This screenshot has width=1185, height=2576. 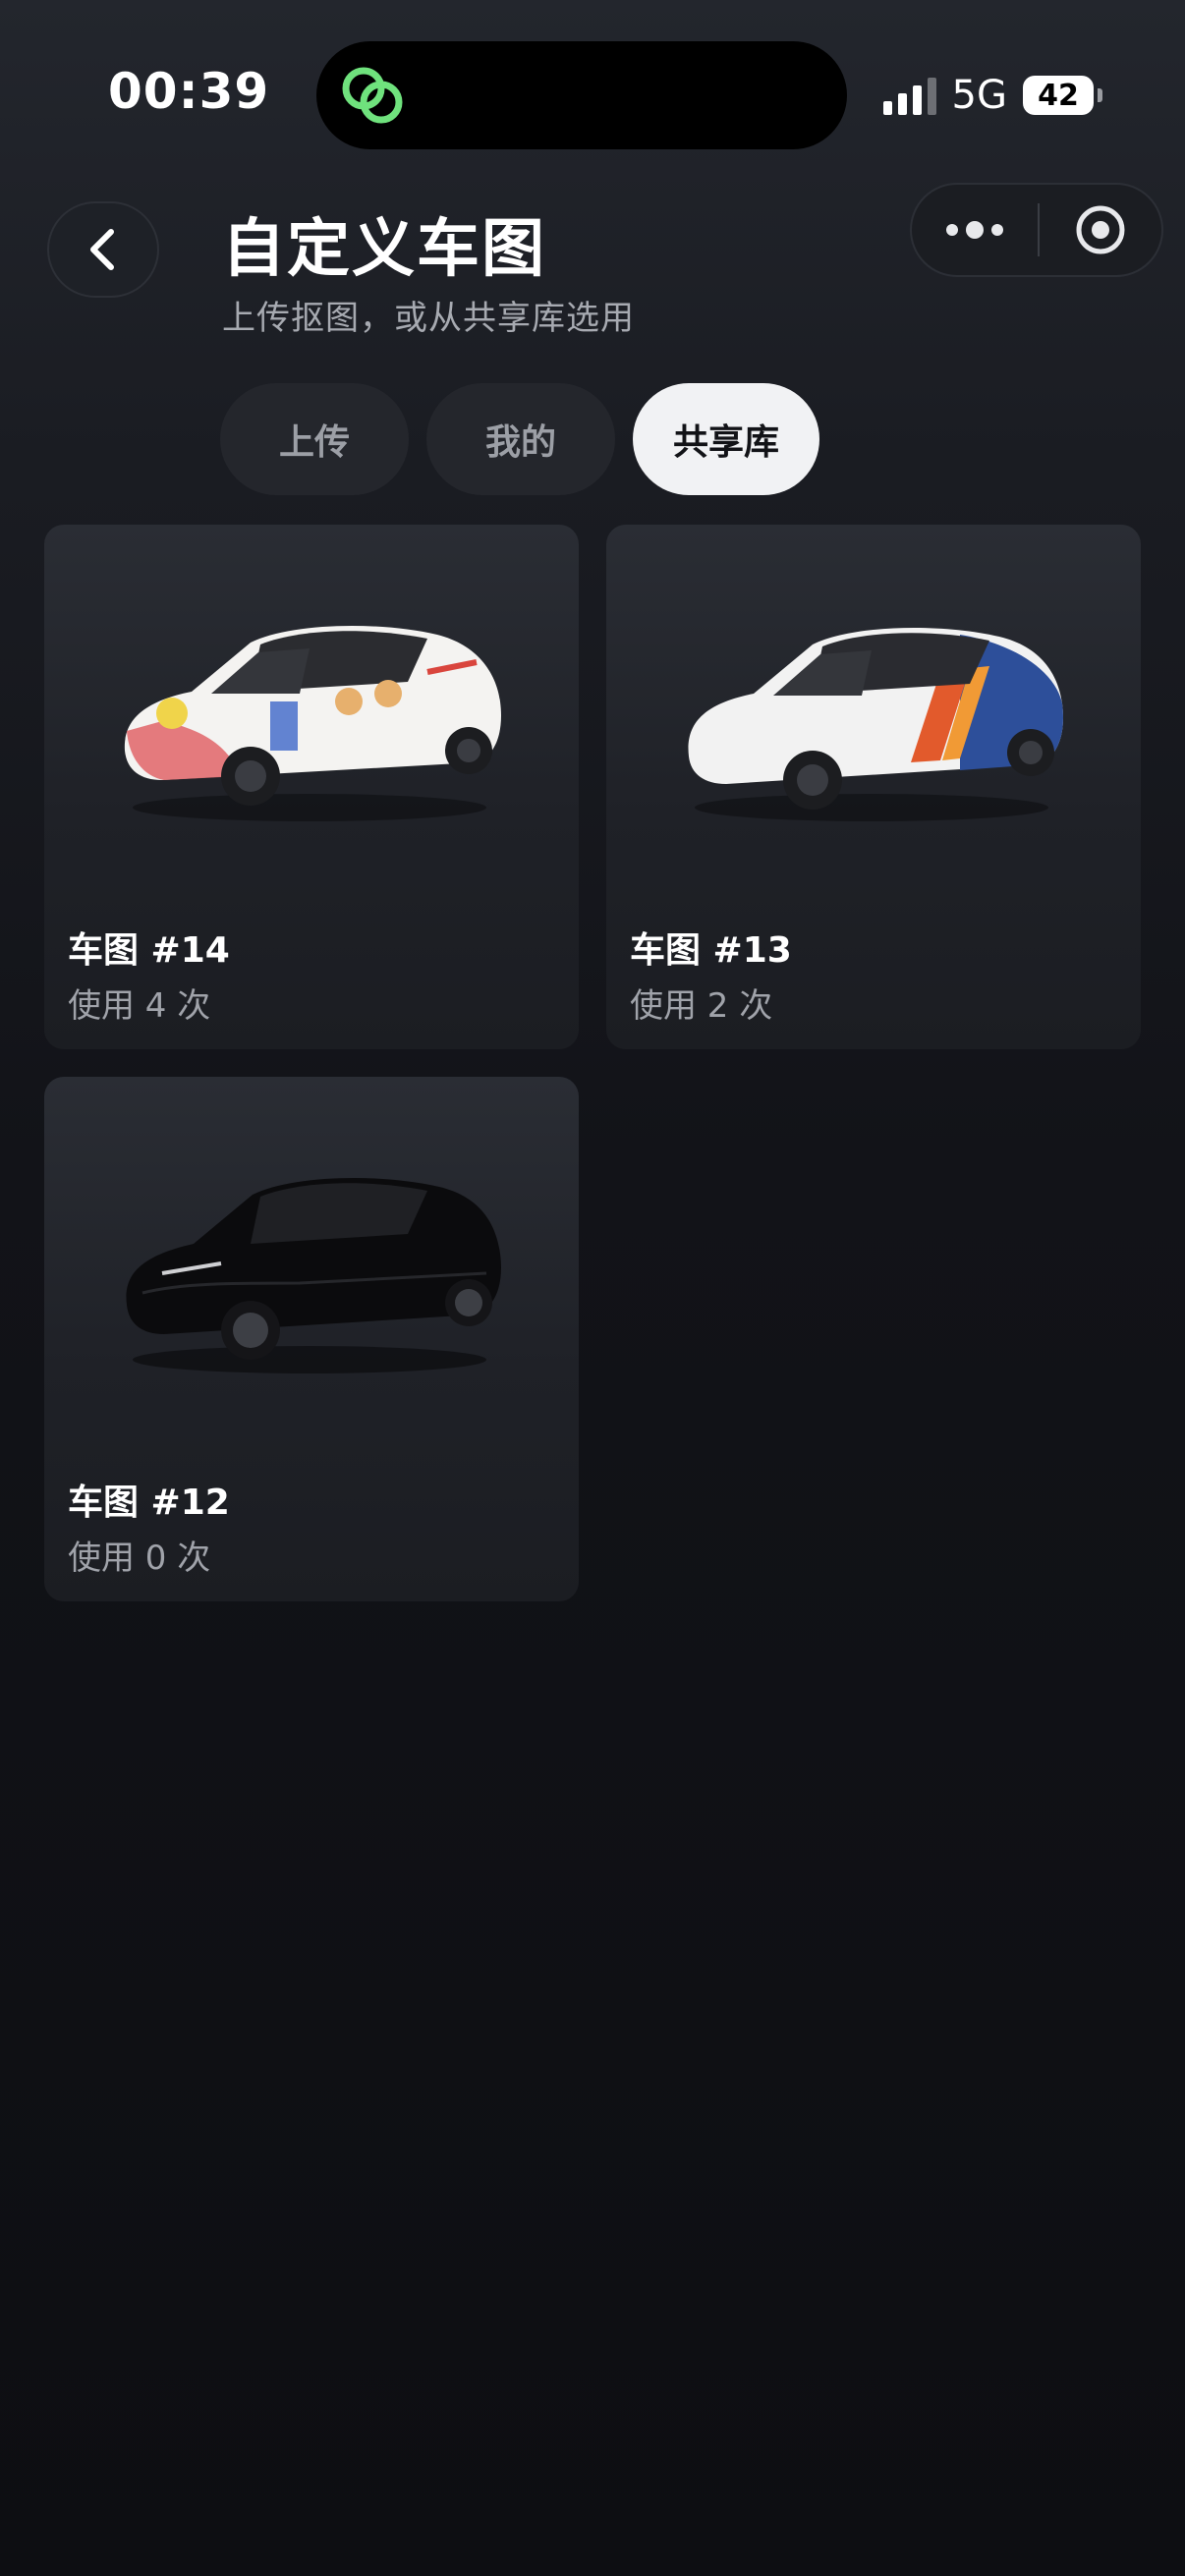 I want to click on car-image-card: 车图 #14 使用 4 次, so click(x=312, y=787).